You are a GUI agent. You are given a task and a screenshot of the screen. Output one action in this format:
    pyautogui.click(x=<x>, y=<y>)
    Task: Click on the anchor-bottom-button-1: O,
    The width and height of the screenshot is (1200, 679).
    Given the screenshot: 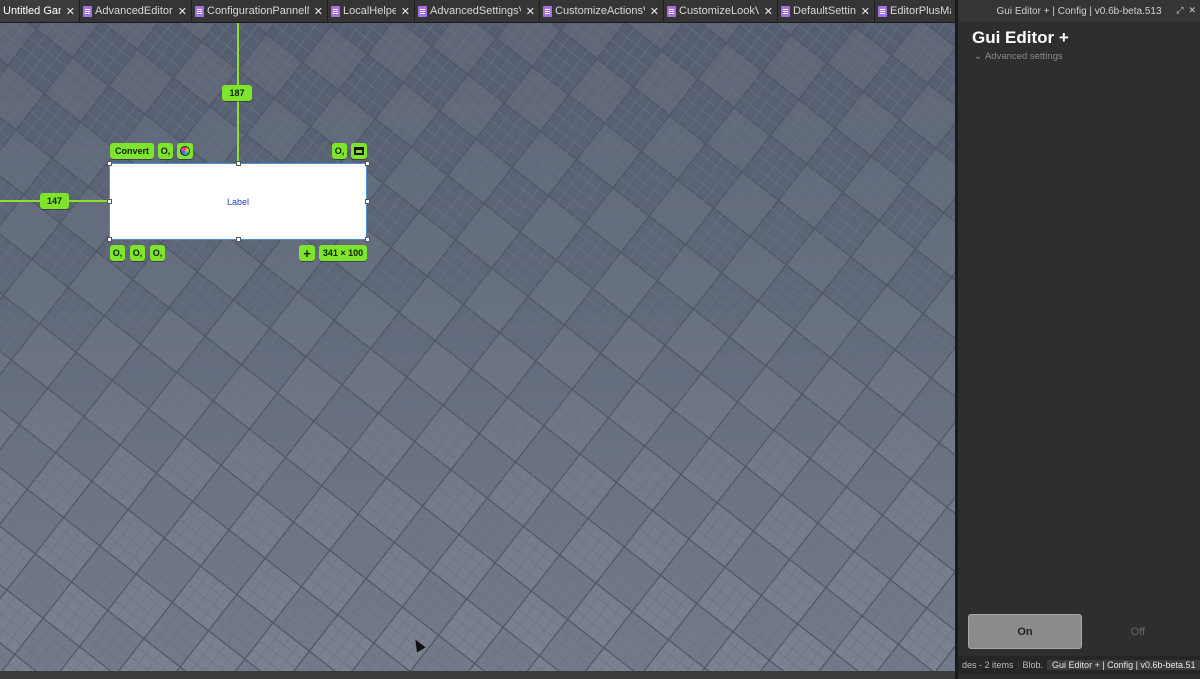 What is the action you would take?
    pyautogui.click(x=117, y=253)
    